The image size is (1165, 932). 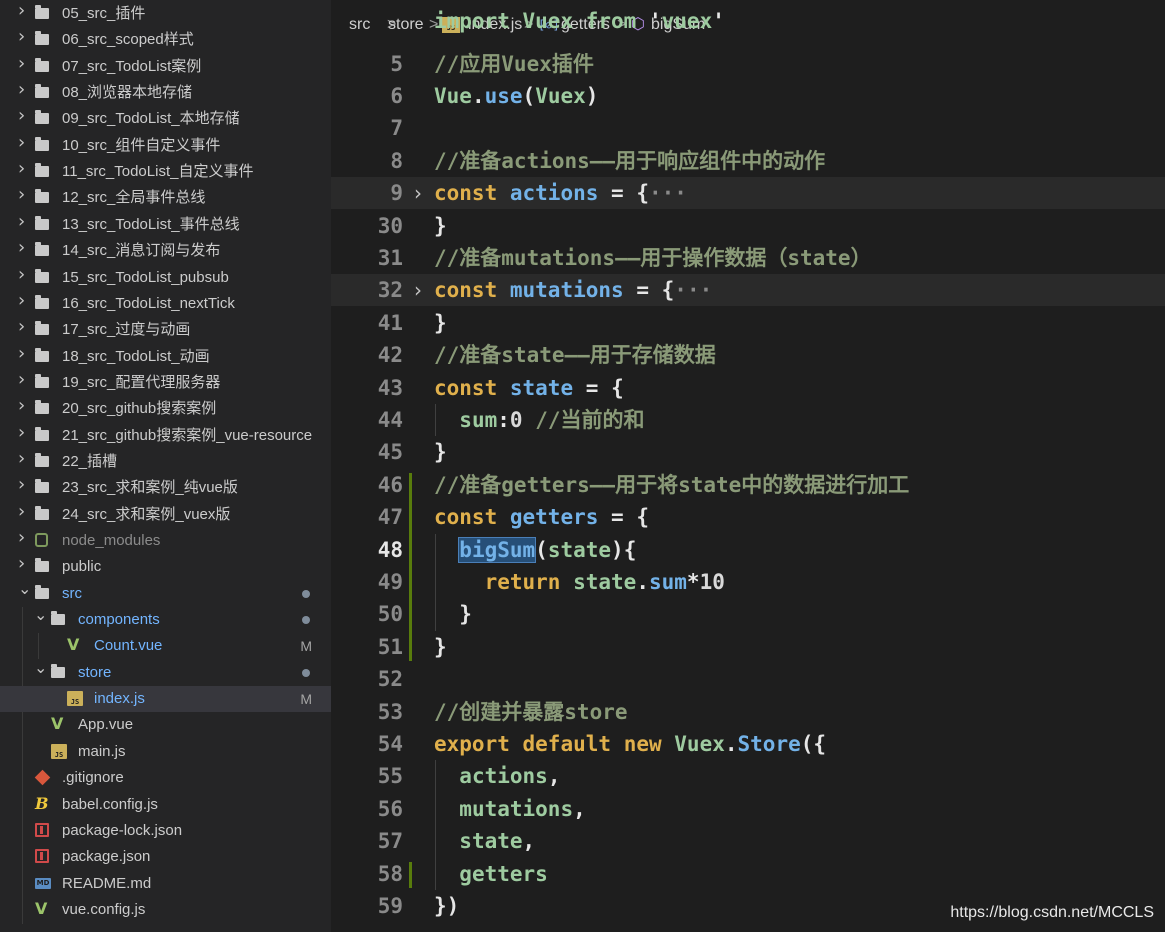 I want to click on folder-item: › public, so click(x=165, y=567).